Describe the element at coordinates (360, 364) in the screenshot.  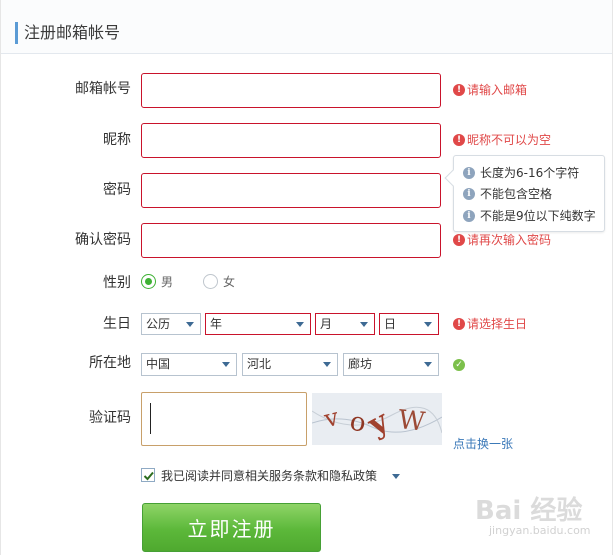
I see `city-value: 廊坊` at that location.